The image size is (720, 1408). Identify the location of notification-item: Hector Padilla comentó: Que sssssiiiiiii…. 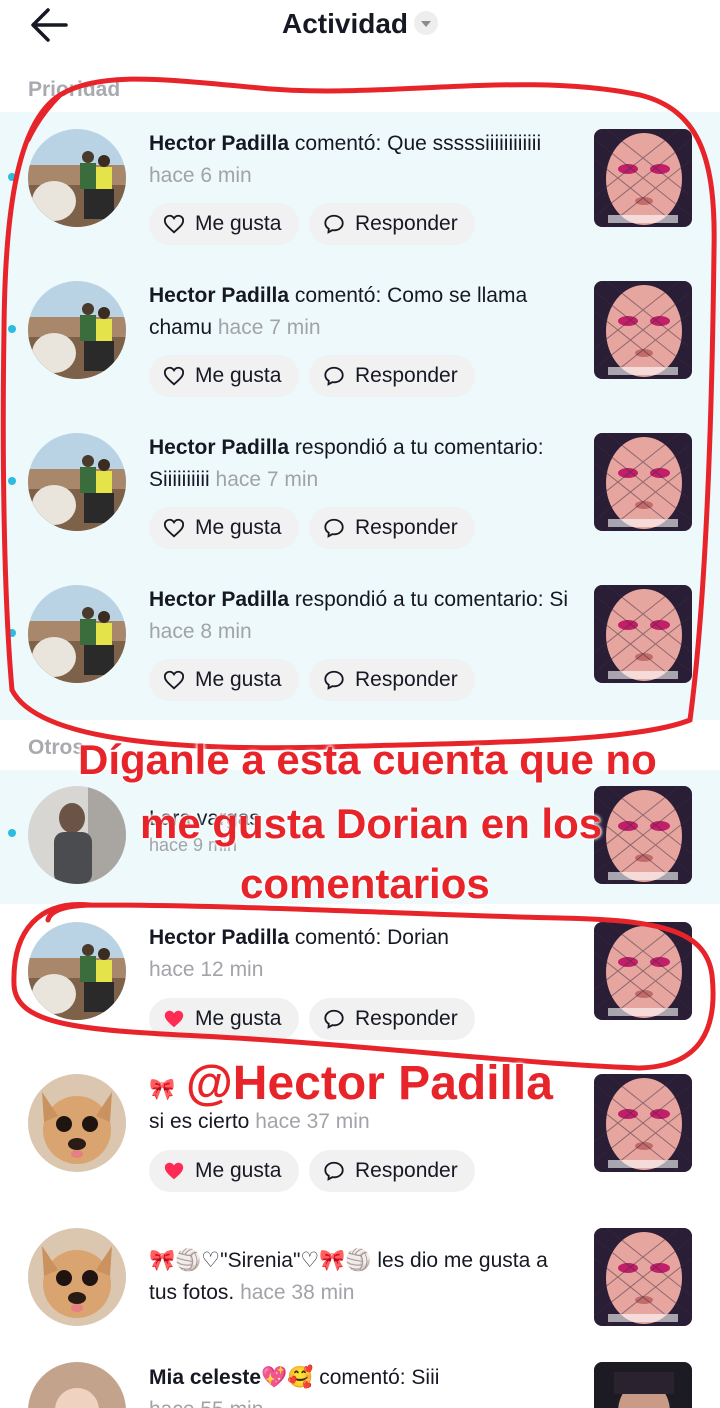
(360, 188).